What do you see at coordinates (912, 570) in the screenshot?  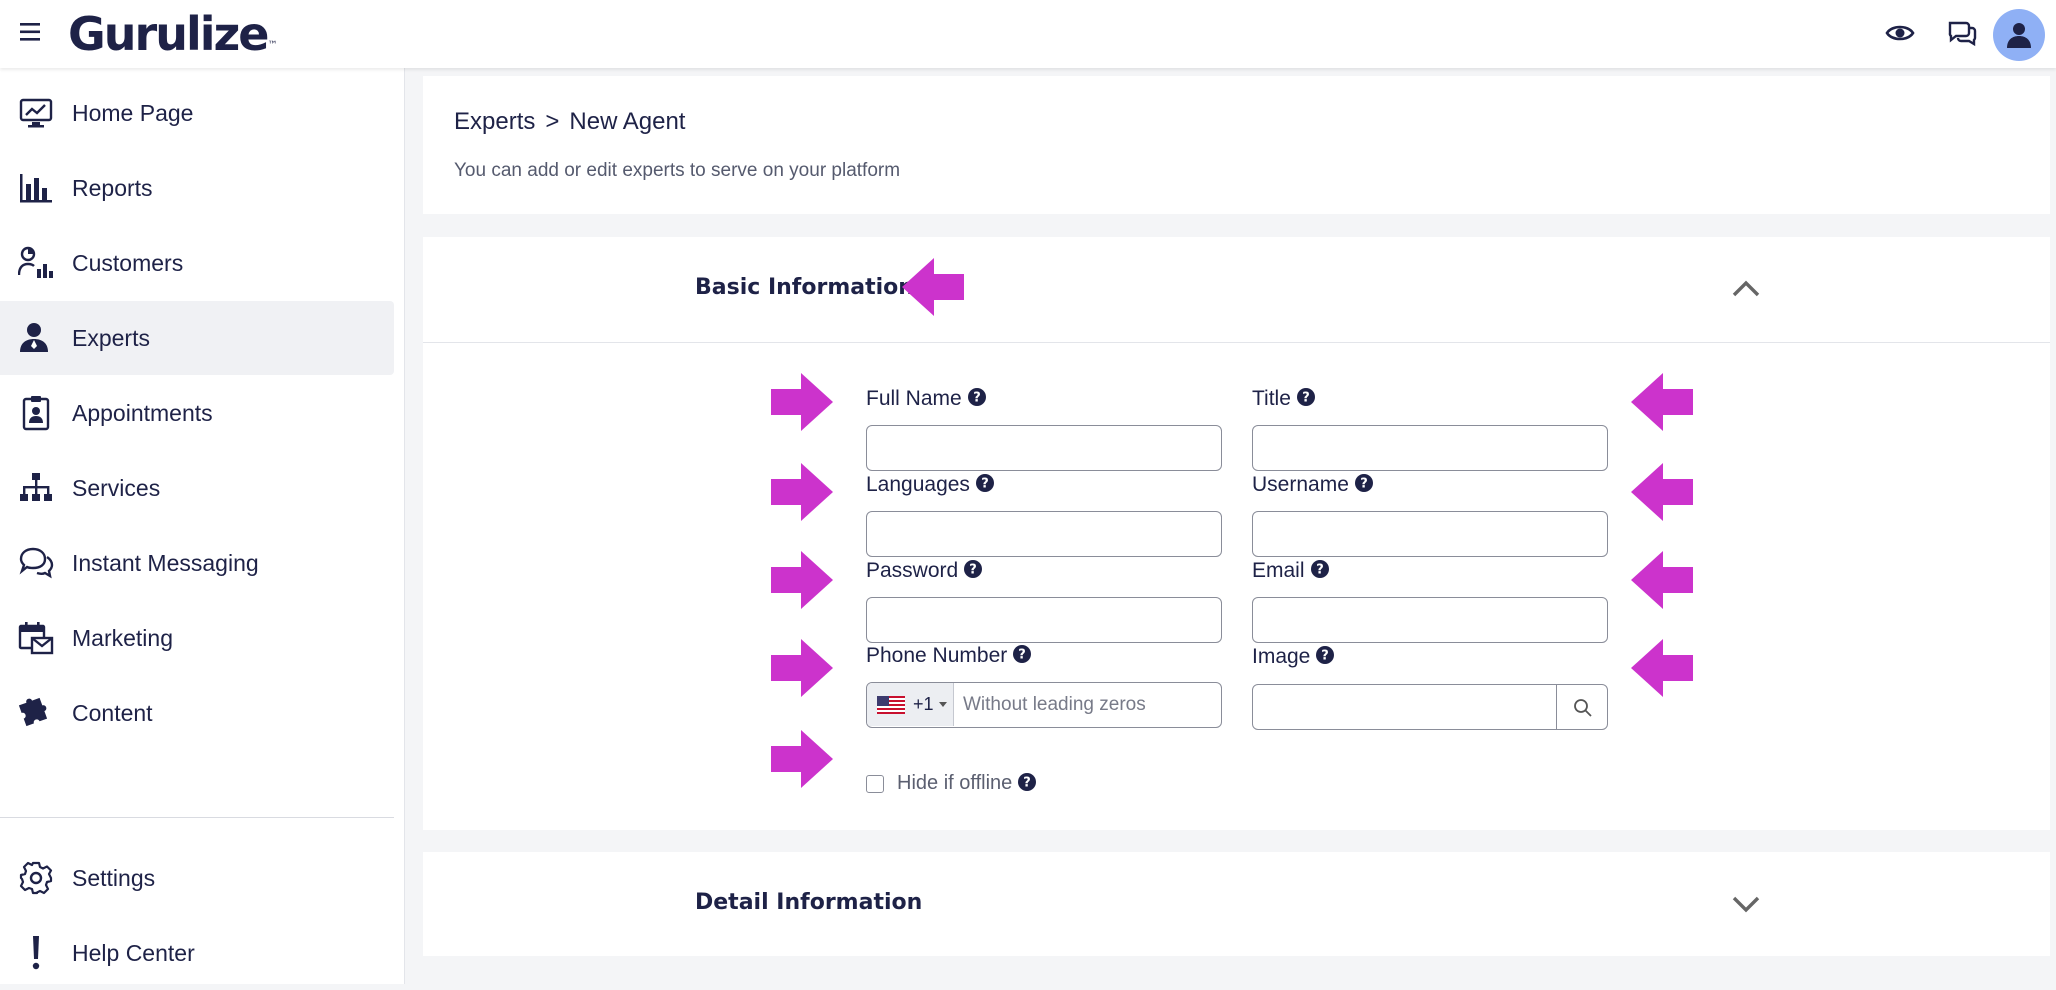 I see `password-label-text: Password` at bounding box center [912, 570].